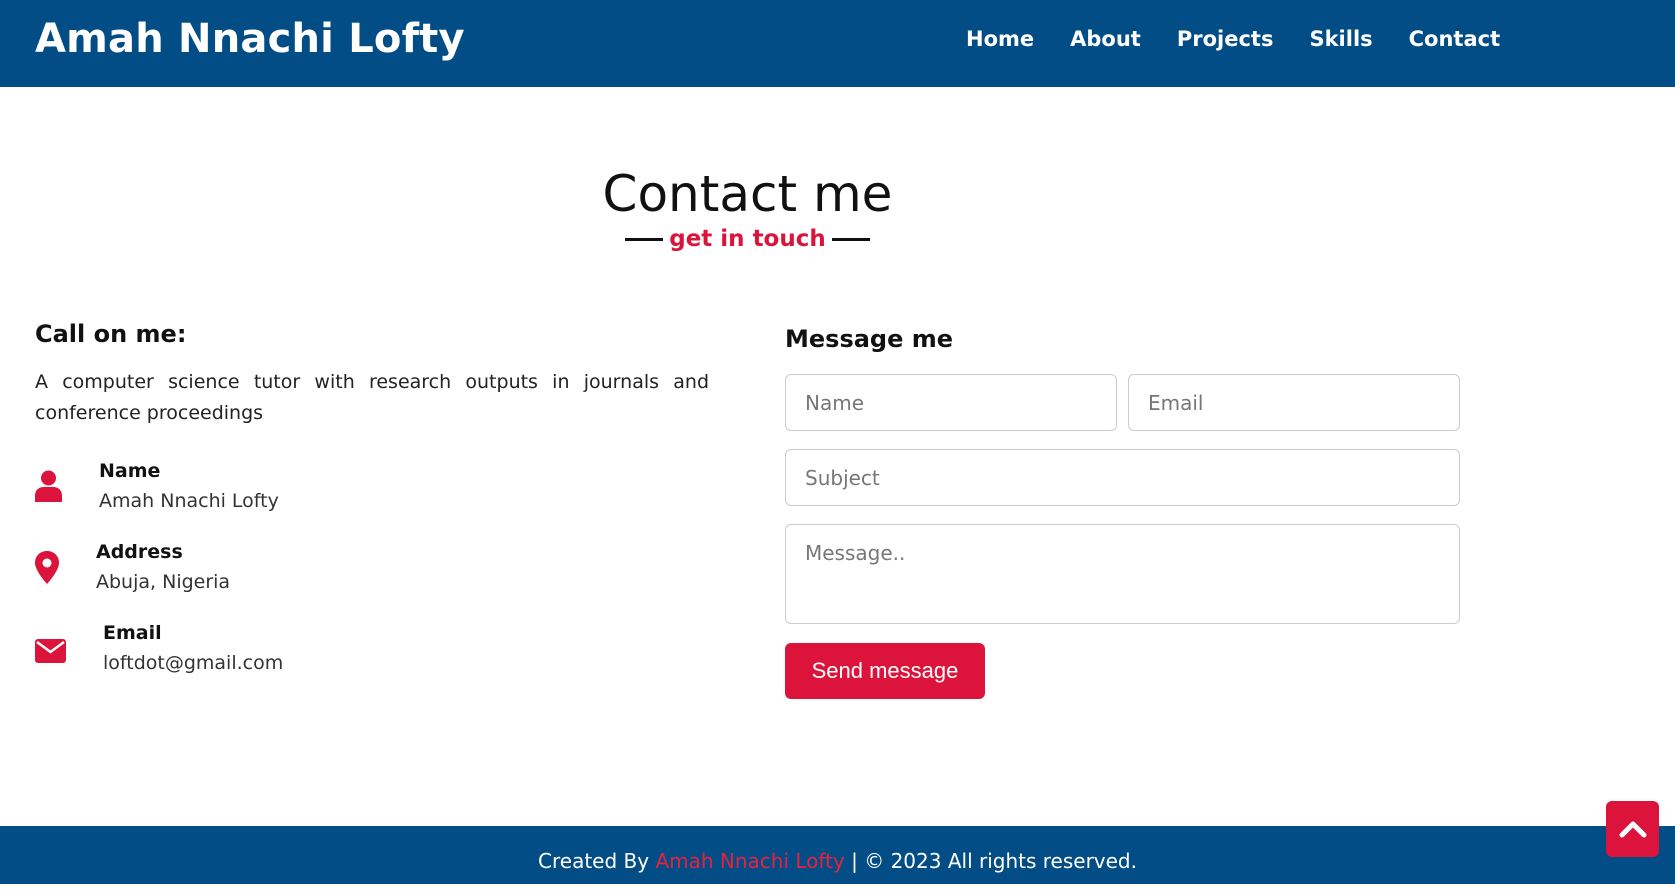  What do you see at coordinates (193, 663) in the screenshot?
I see `info-email-value: loftdot@gmail.com` at bounding box center [193, 663].